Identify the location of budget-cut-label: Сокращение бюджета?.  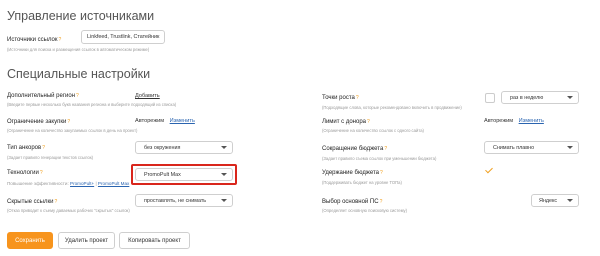
(355, 149).